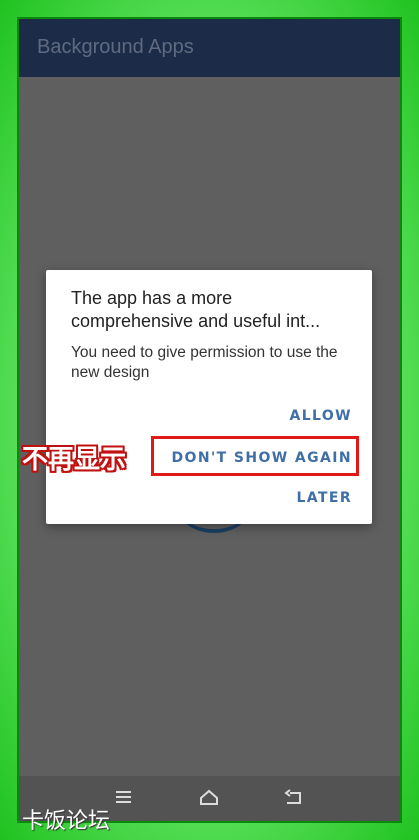 This screenshot has height=840, width=419. Describe the element at coordinates (115, 47) in the screenshot. I see `app-bar-title: Background Apps` at that location.